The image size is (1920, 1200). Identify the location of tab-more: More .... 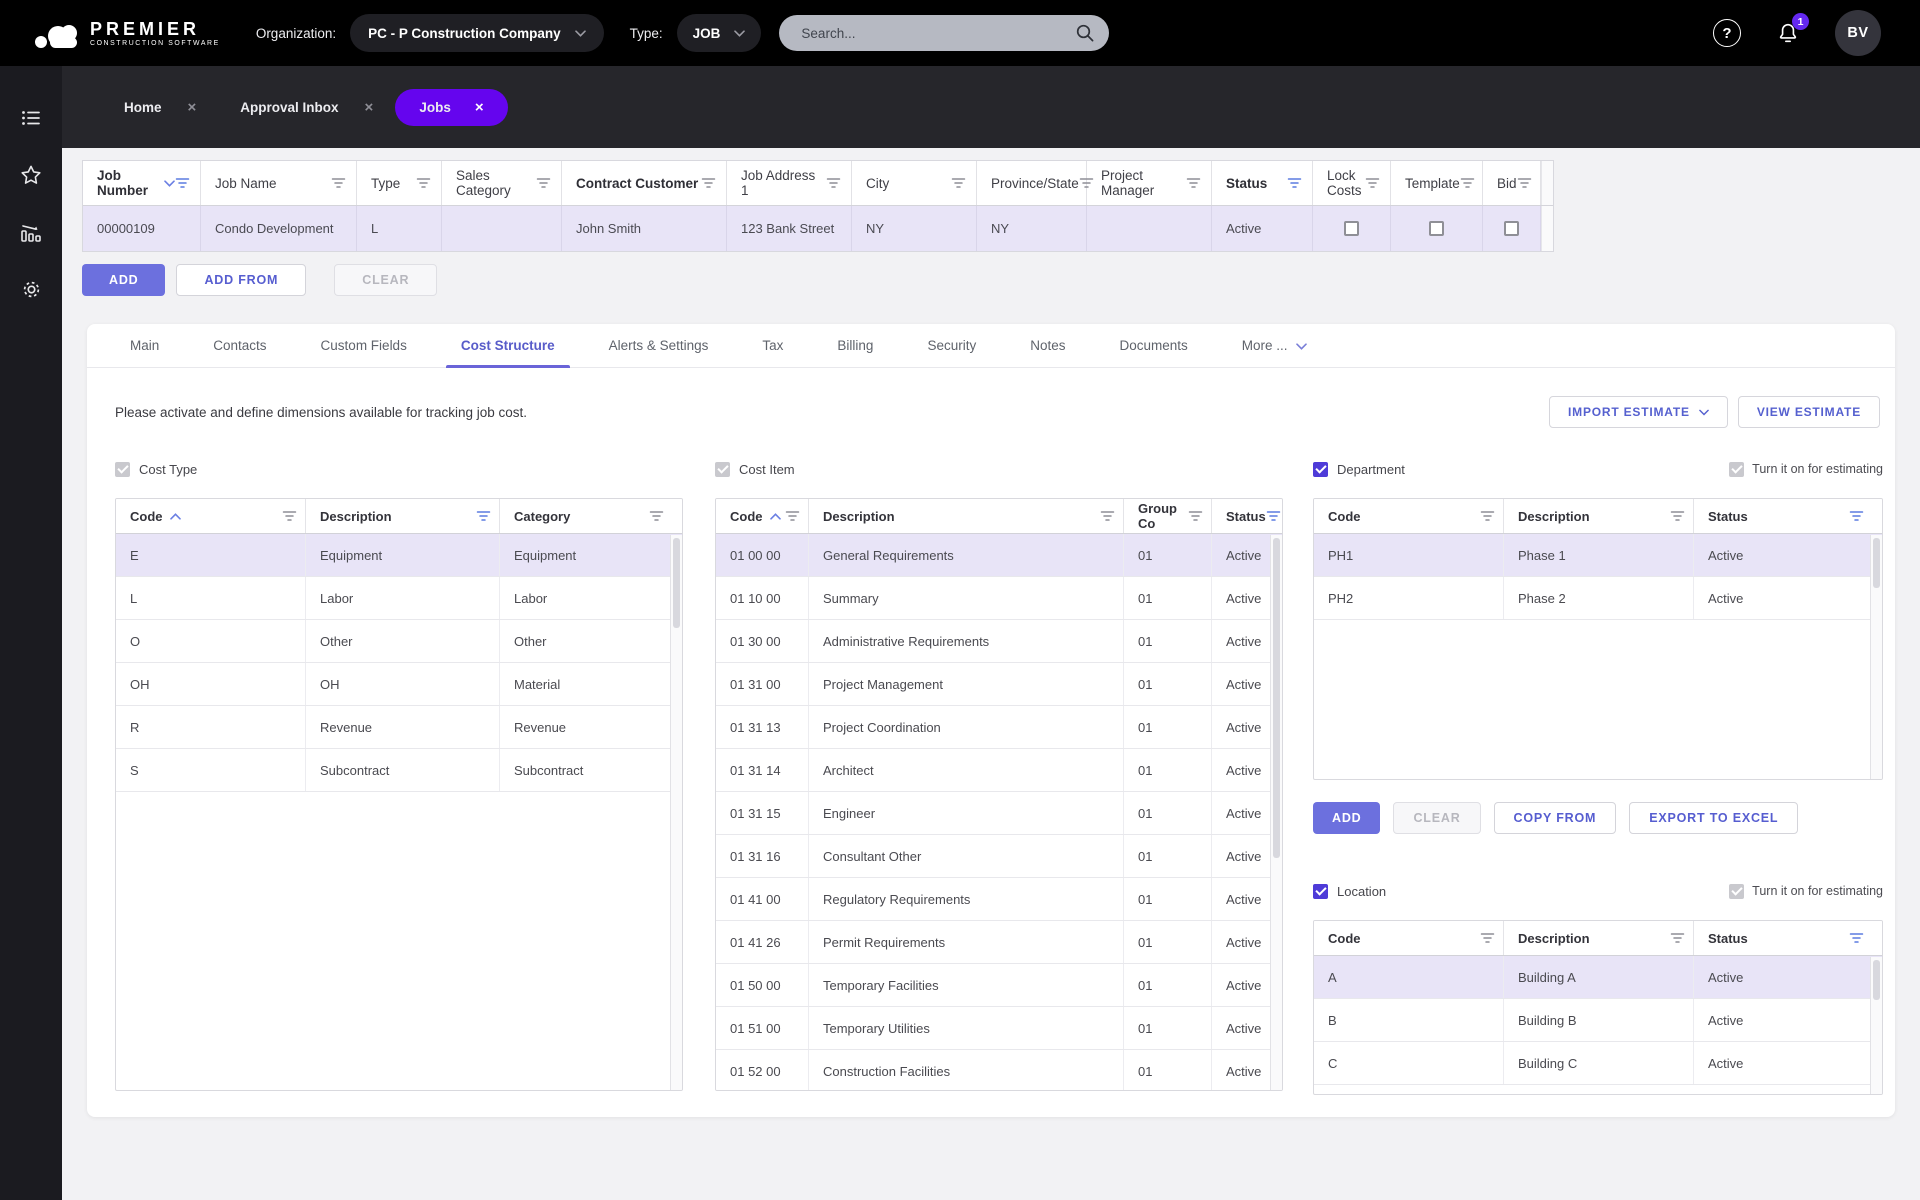
(1274, 346).